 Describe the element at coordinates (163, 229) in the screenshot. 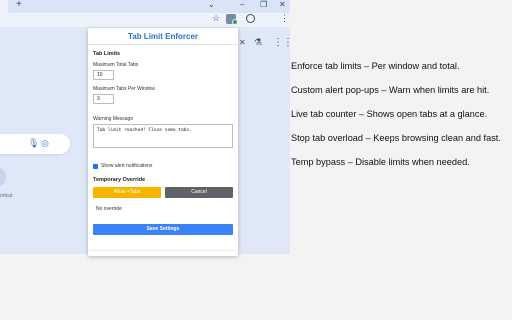

I see `save-settings-button: Save Settings` at that location.